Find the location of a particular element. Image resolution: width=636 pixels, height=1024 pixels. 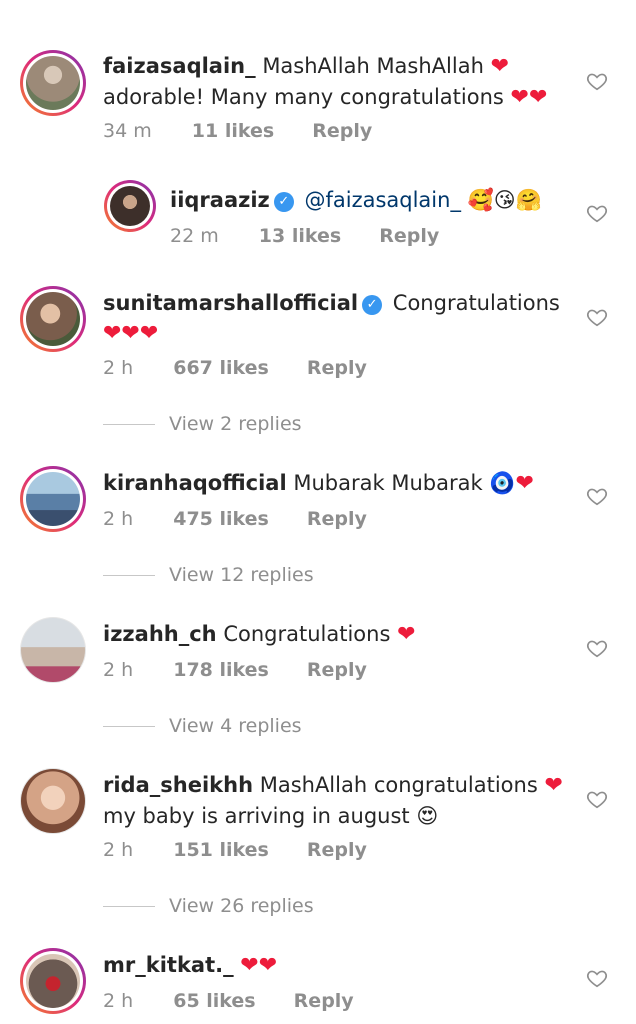

username: mr_kitkat._ is located at coordinates (168, 965).